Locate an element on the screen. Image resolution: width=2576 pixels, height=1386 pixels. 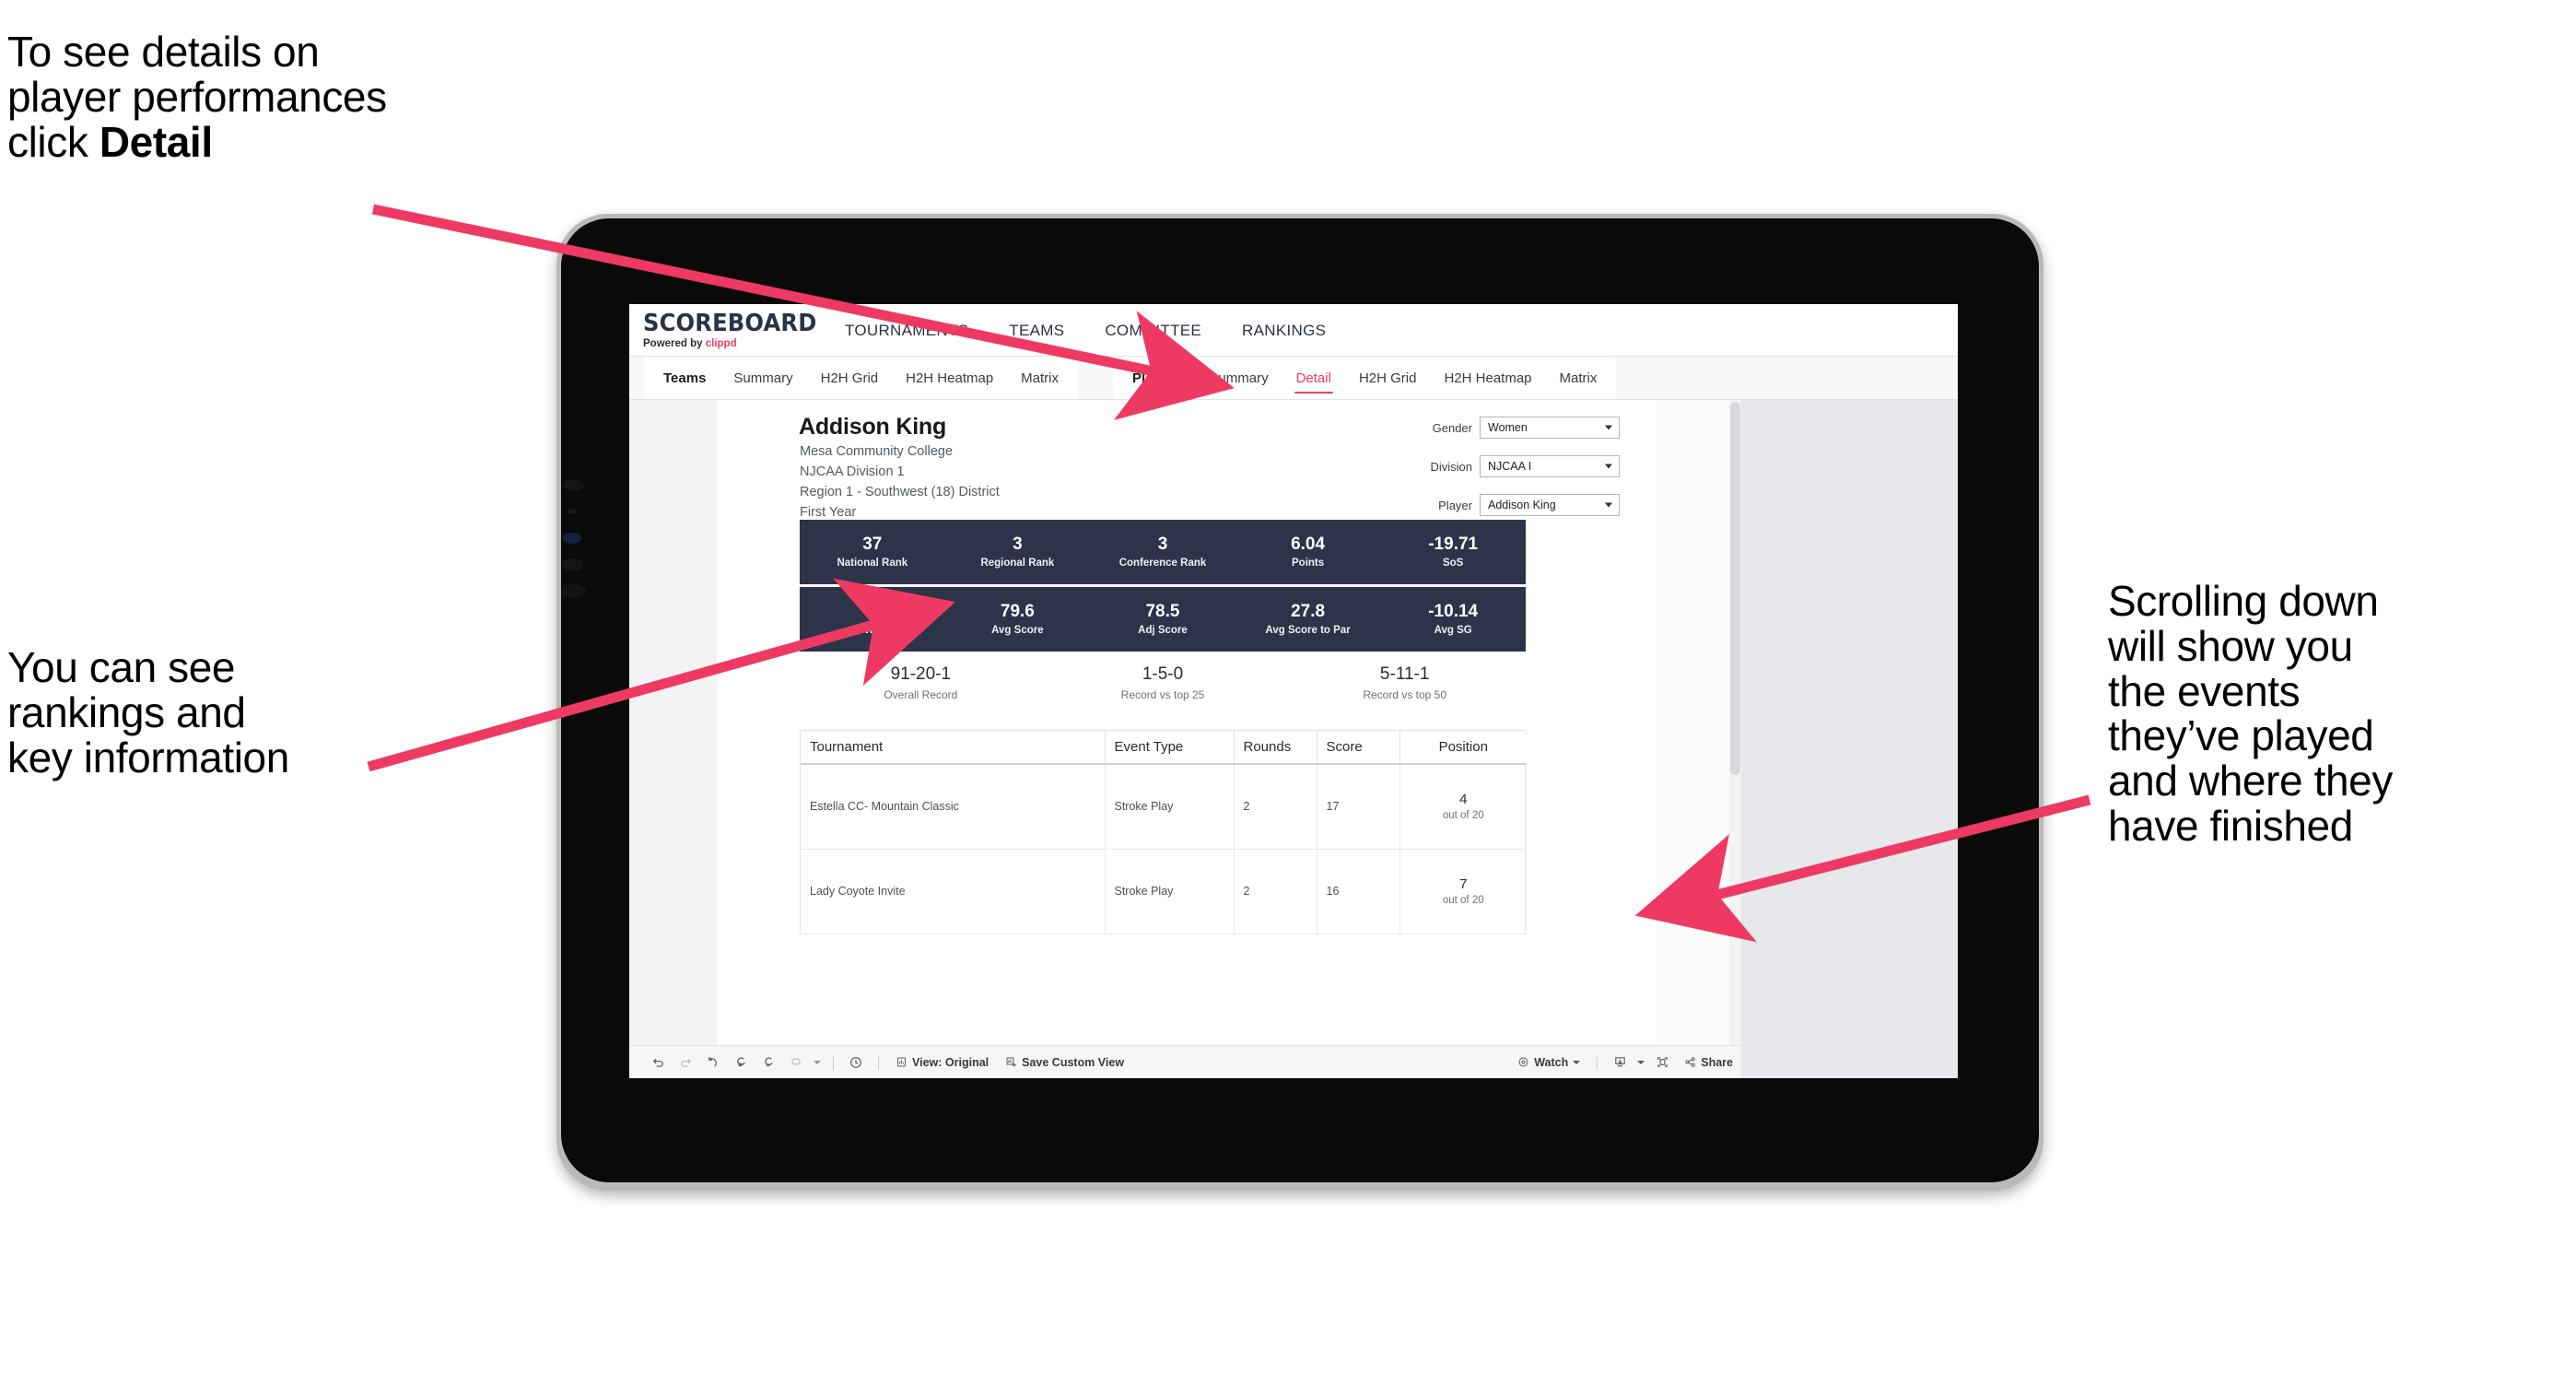
column-header-event-type: Event Type is located at coordinates (1170, 748).